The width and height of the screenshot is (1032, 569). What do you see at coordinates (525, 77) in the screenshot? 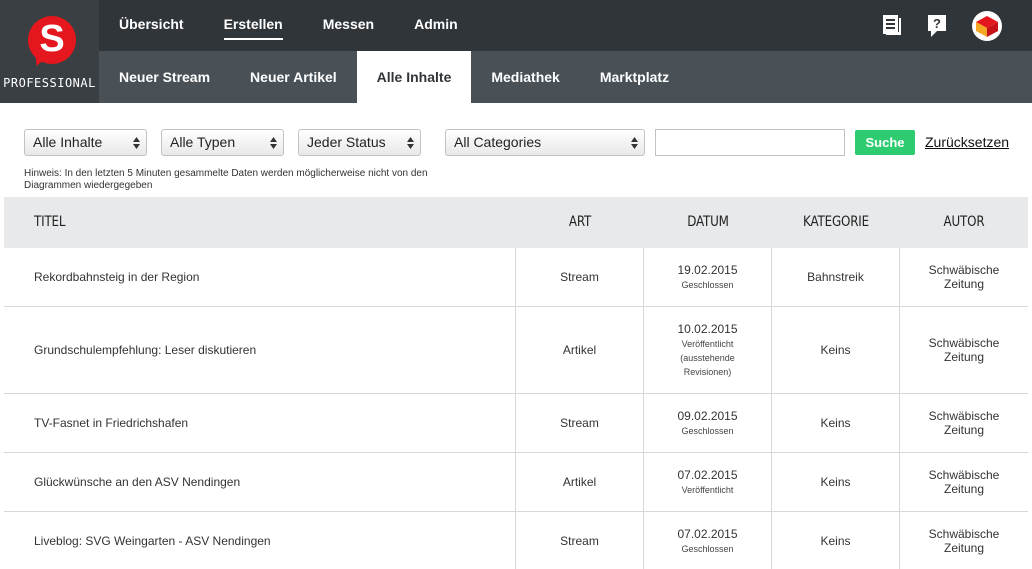
I see `tab-mediathek: Mediathek` at bounding box center [525, 77].